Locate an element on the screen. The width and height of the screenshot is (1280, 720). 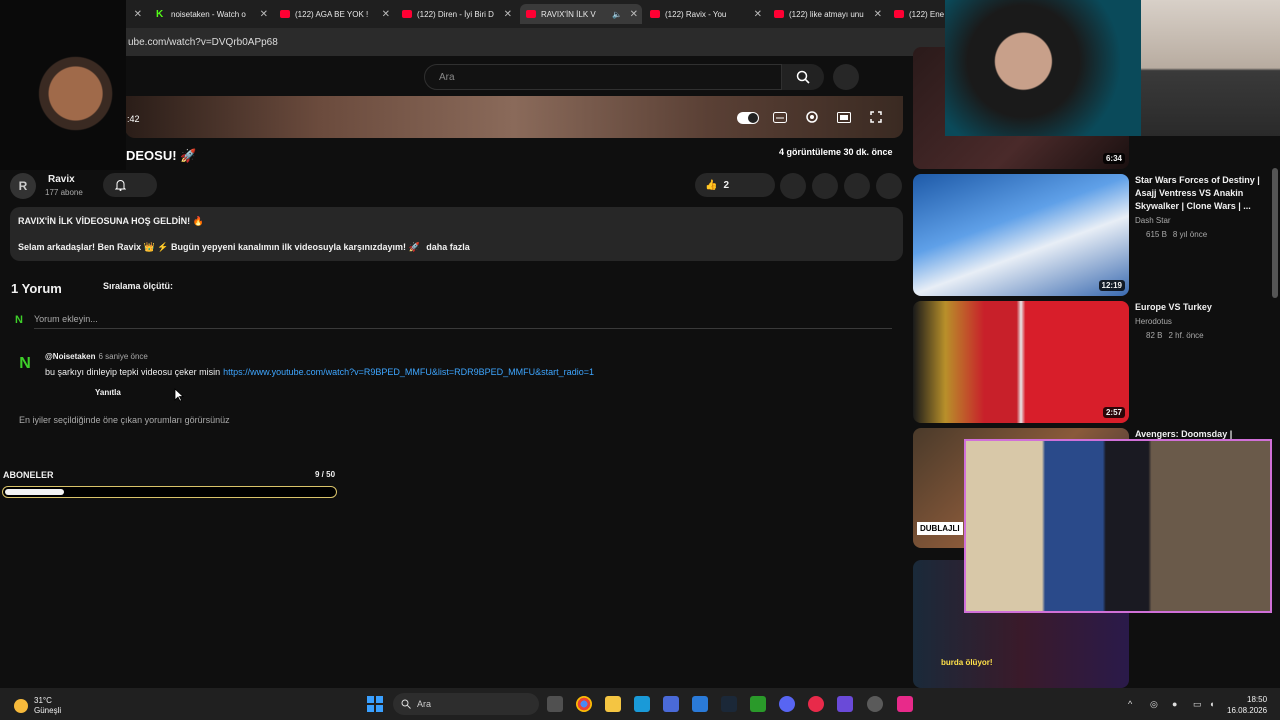
task-view-icon is located at coordinates (555, 704).